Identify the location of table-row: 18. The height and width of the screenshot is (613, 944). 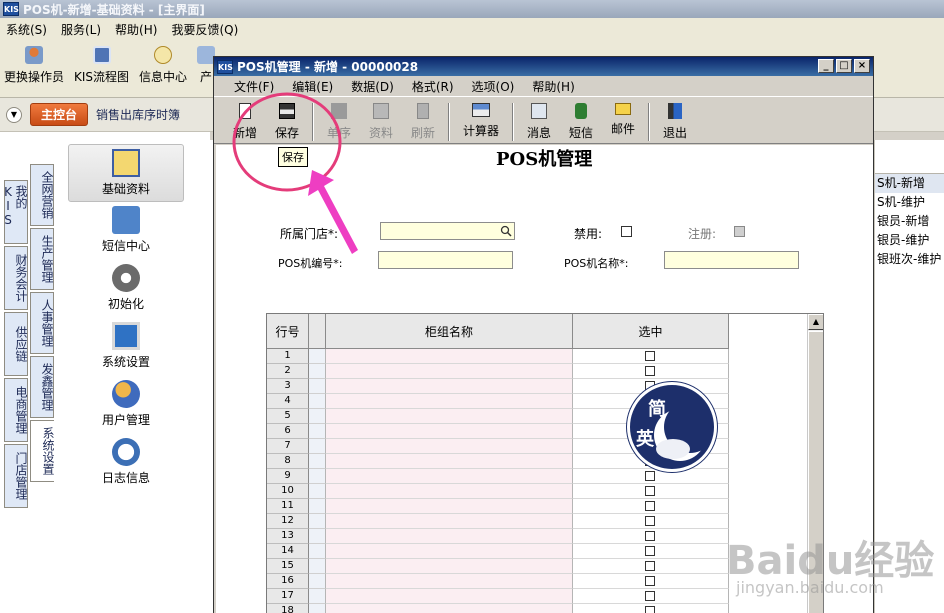
(498, 608).